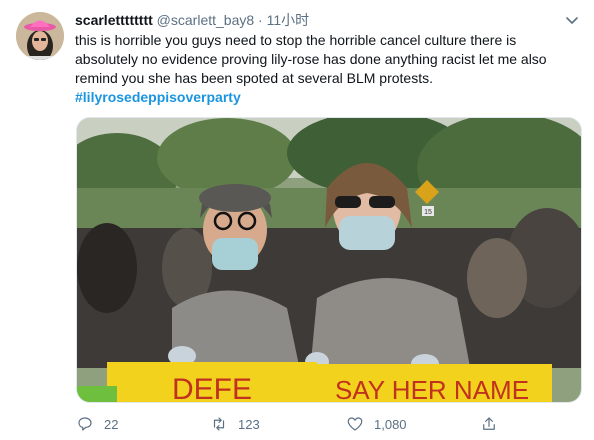  I want to click on tweet-header: scarletttttttt @scarlett_bay8 · 11小时, so click(192, 20).